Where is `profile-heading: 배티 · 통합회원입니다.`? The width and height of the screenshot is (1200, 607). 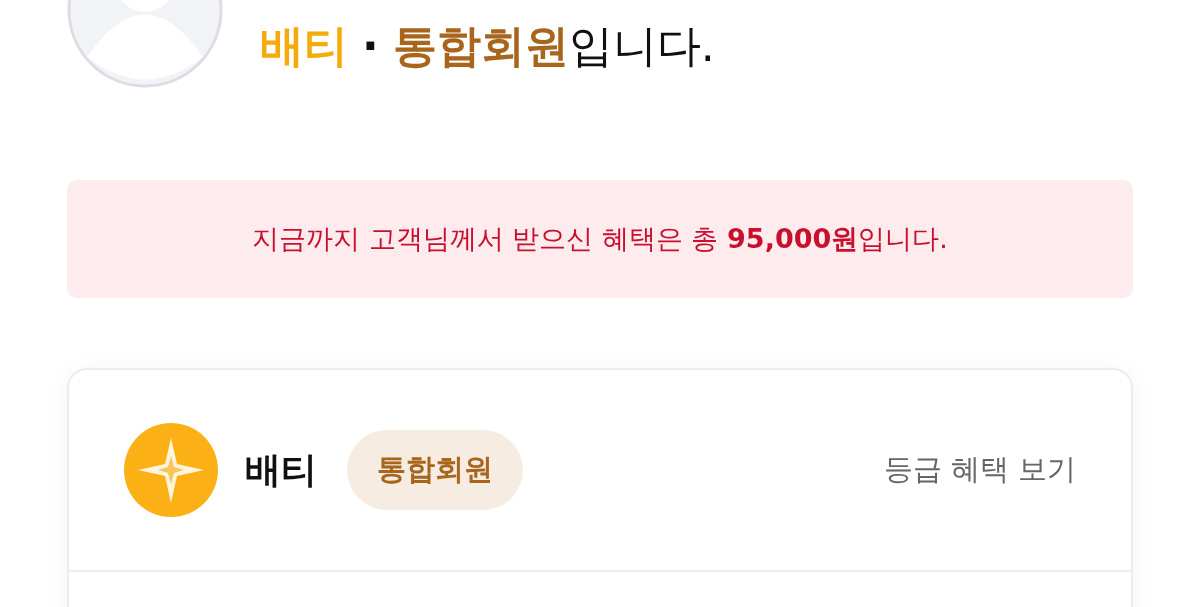 profile-heading: 배티 · 통합회원입니다. is located at coordinates (487, 46).